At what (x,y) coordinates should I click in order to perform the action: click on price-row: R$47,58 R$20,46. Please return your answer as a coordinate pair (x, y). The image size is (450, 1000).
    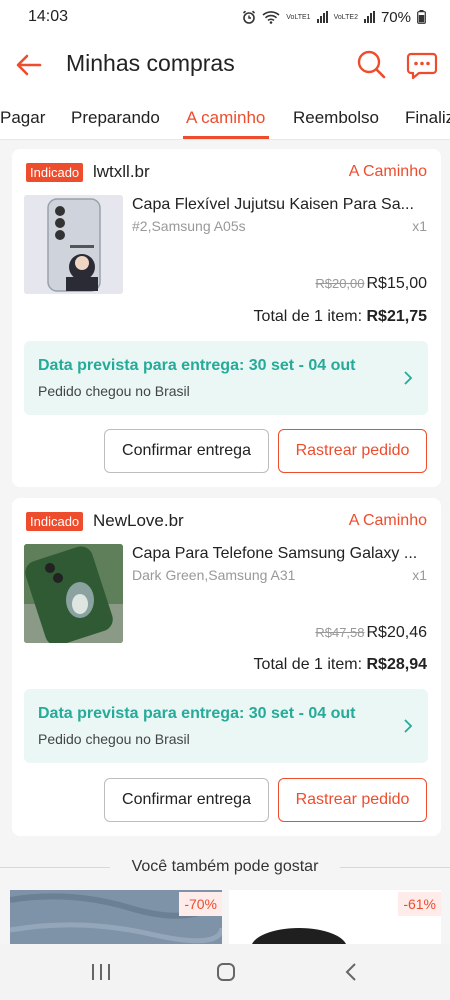
    Looking at the image, I should click on (371, 633).